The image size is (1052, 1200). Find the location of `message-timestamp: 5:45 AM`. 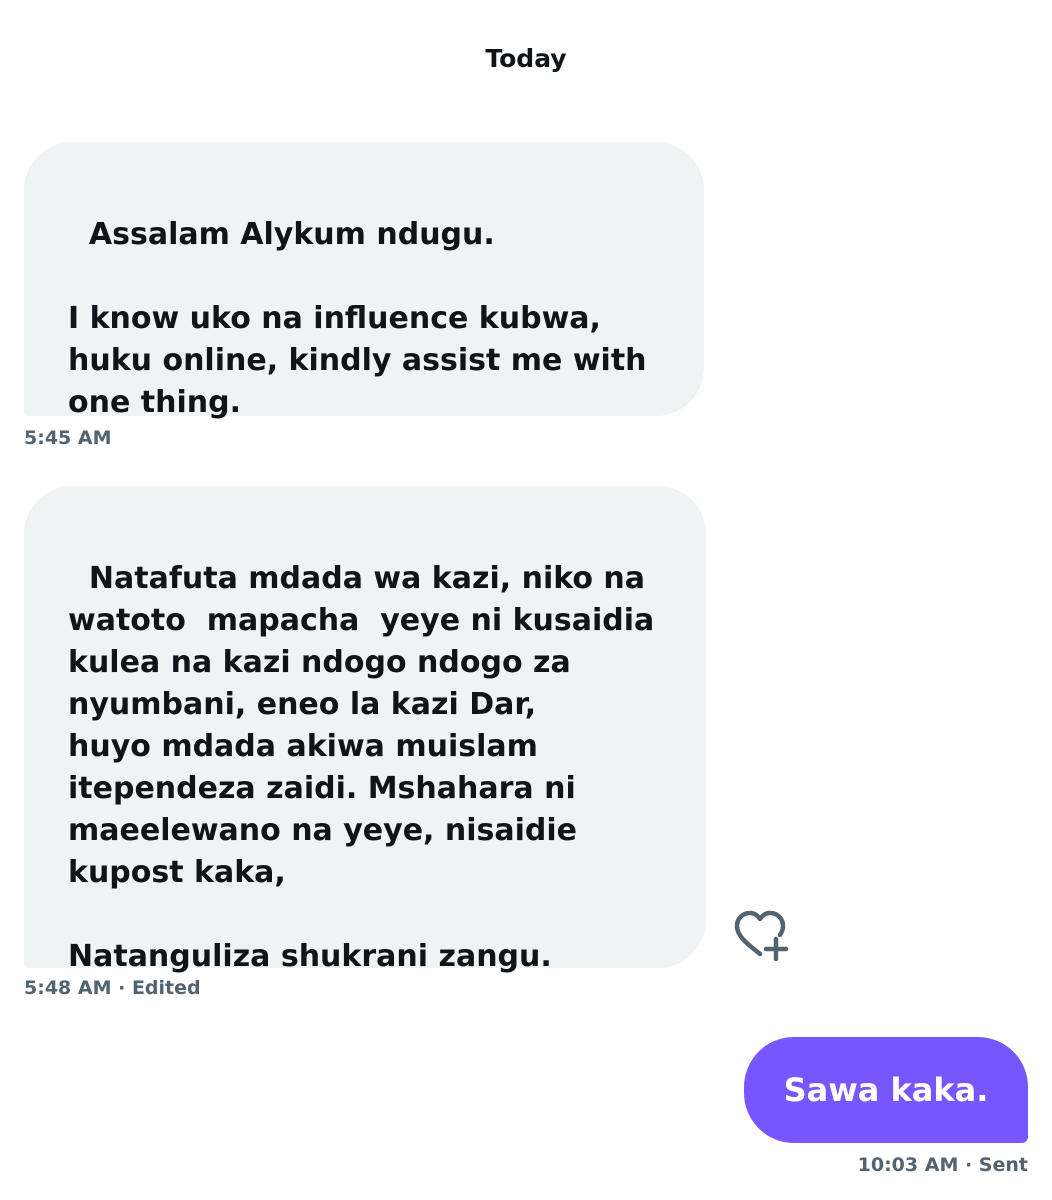

message-timestamp: 5:45 AM is located at coordinates (68, 438).